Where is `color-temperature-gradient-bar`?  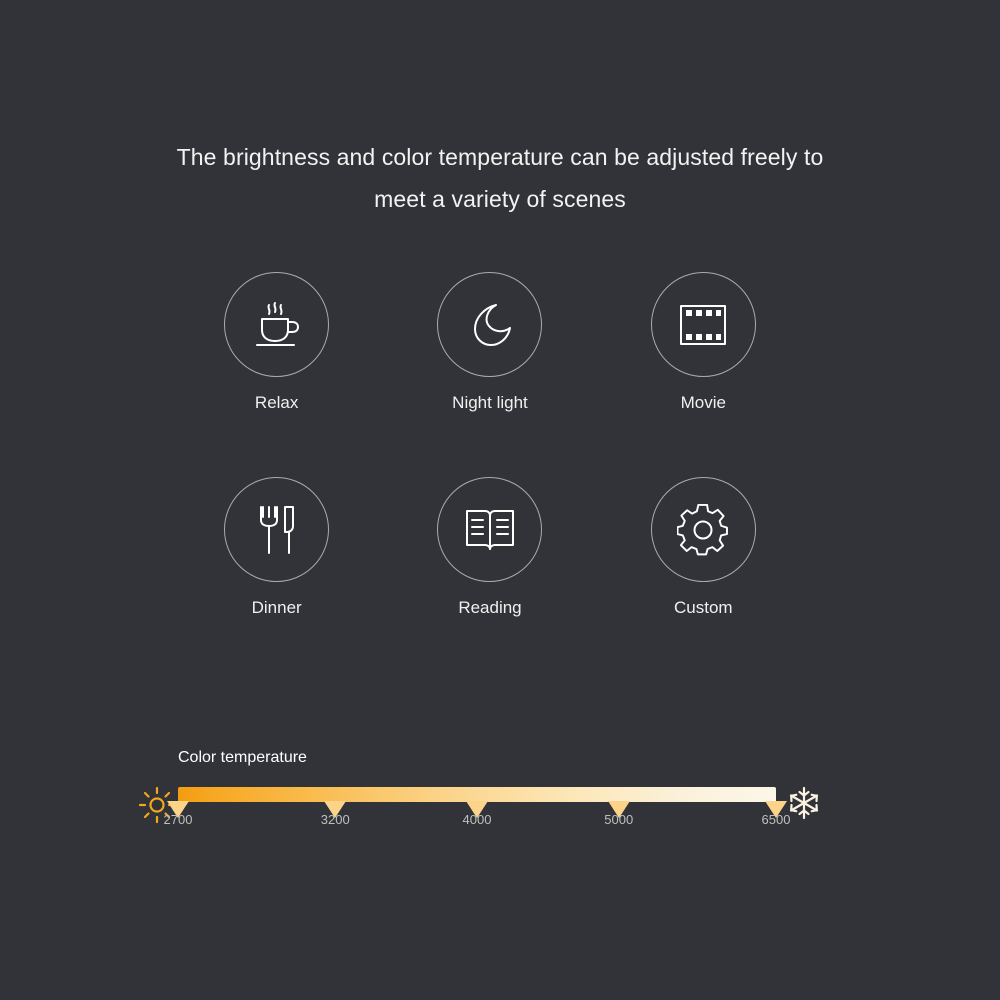
color-temperature-gradient-bar is located at coordinates (477, 794).